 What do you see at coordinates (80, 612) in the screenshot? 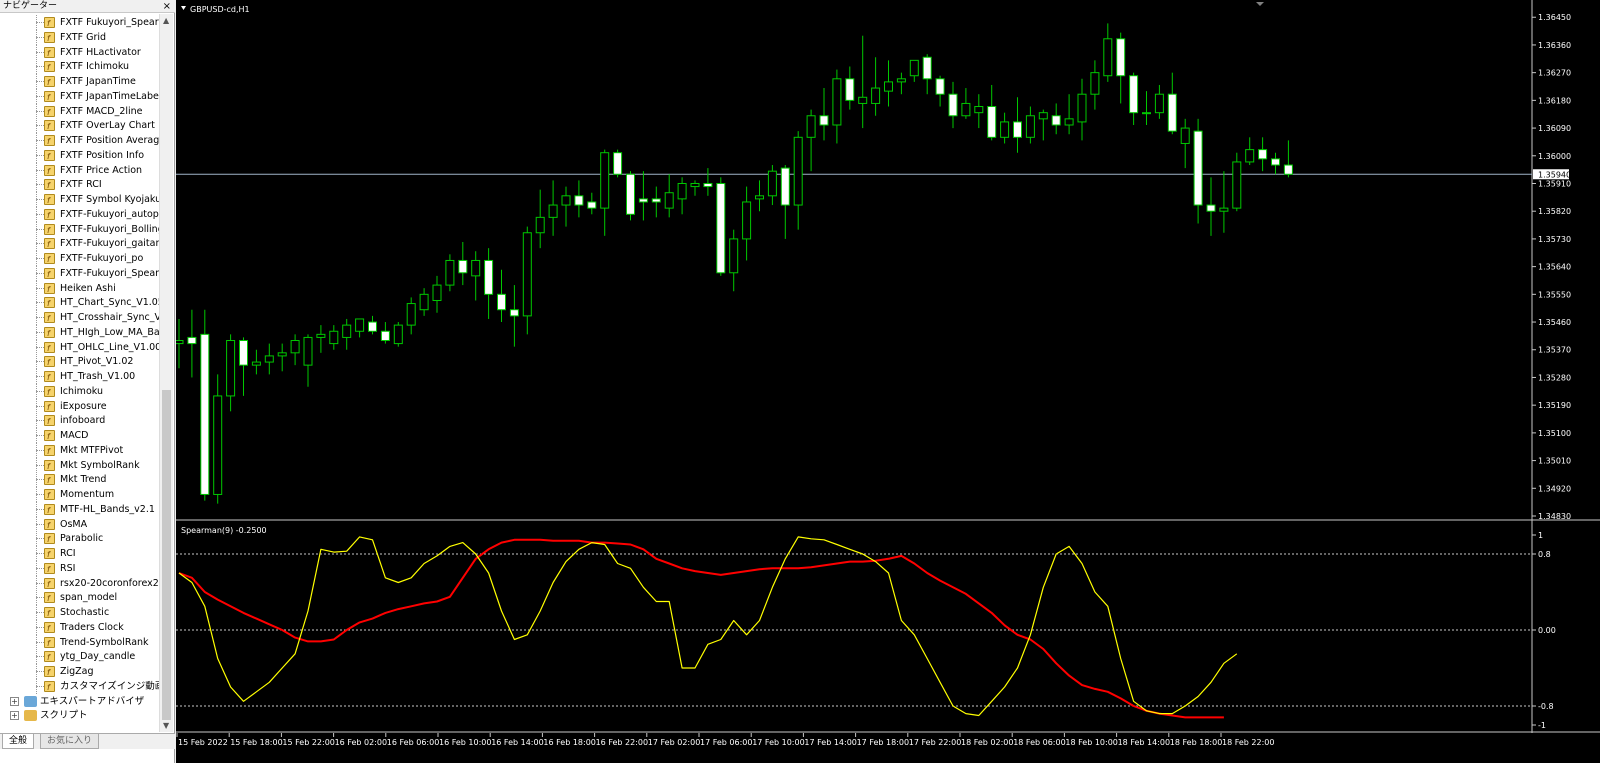
I see `navigator-indicator-item: Stochastic` at bounding box center [80, 612].